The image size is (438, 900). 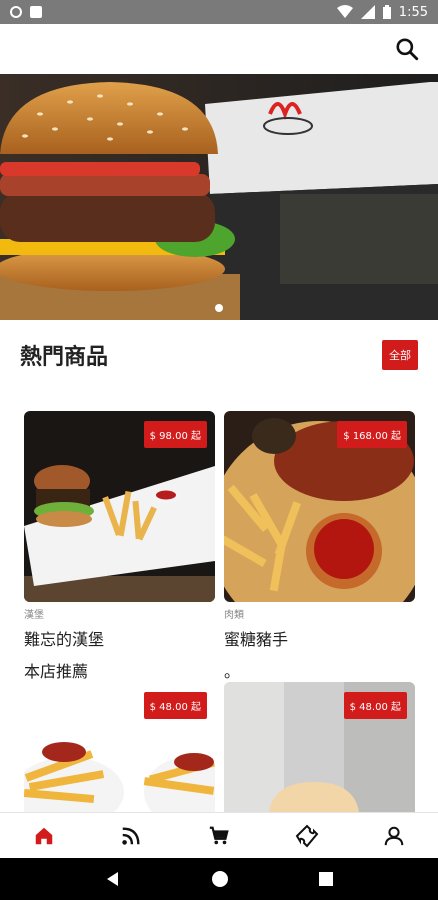 What do you see at coordinates (256, 639) in the screenshot?
I see `product-name: 蜜糖豬手` at bounding box center [256, 639].